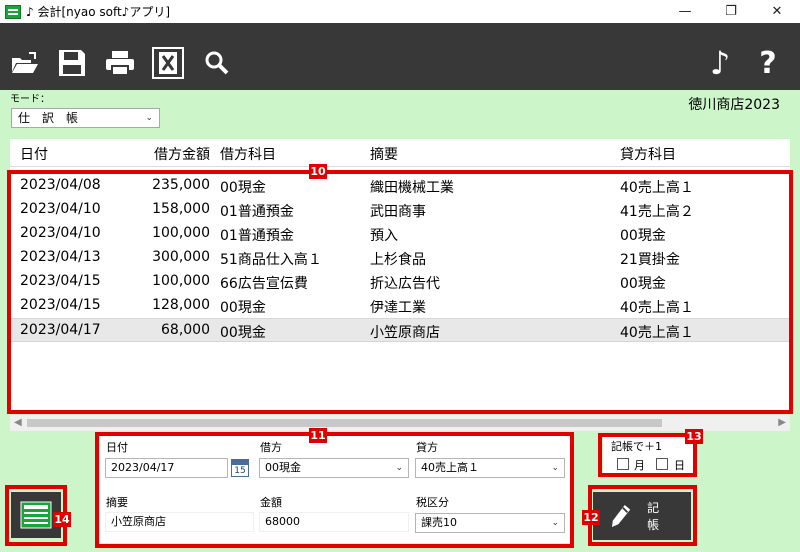 Image resolution: width=800 pixels, height=552 pixels. I want to click on window-title: ♪ 会計[nyao soft♪アプリ], so click(98, 12).